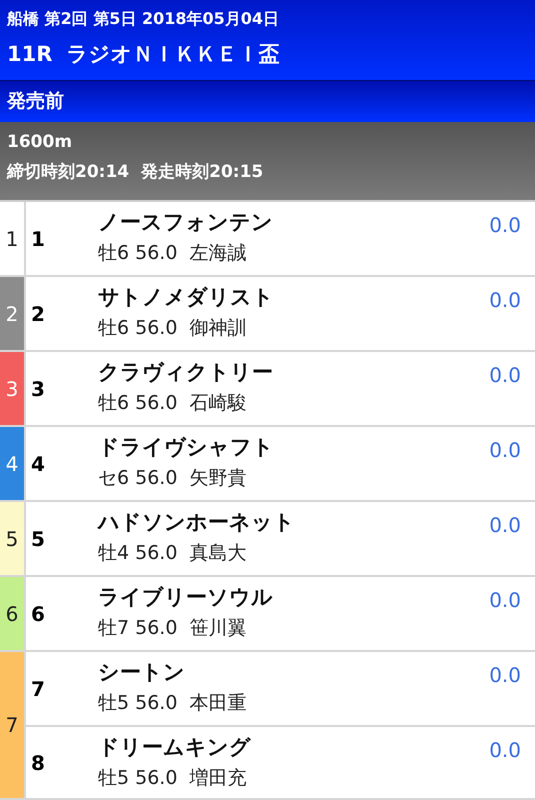  What do you see at coordinates (13, 463) in the screenshot?
I see `bracket-number: 4` at bounding box center [13, 463].